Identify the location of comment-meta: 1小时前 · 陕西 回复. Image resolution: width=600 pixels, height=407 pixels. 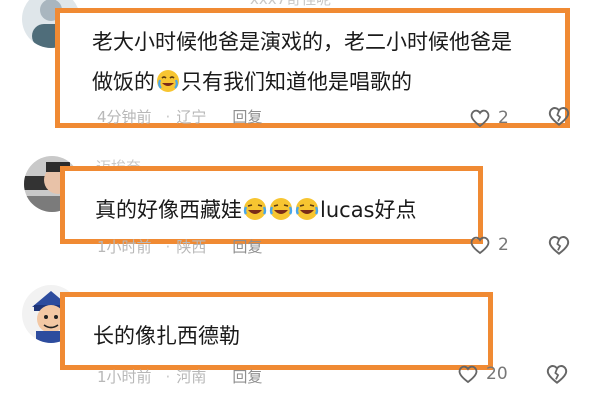
(179, 246).